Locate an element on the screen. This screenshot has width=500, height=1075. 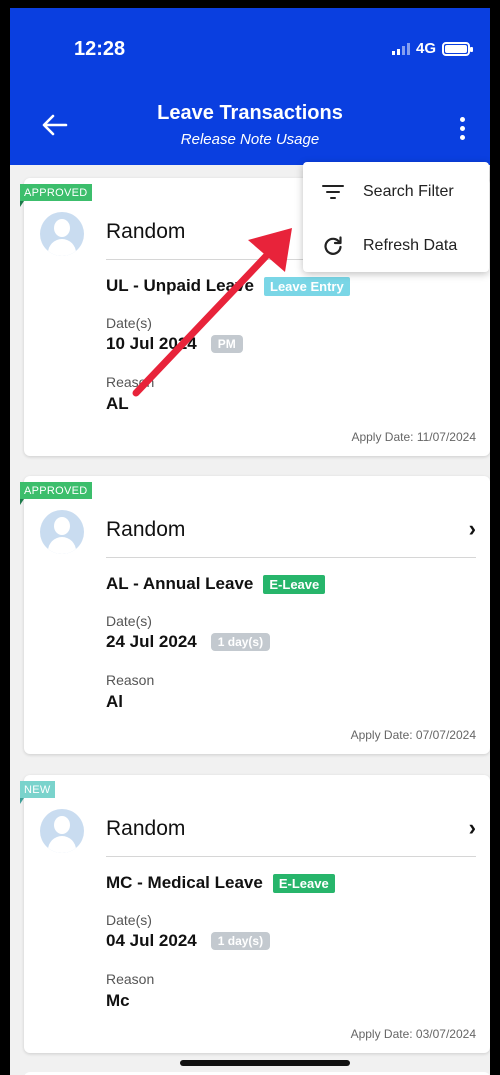
page-subtitle: Release Note Usage is located at coordinates (250, 139).